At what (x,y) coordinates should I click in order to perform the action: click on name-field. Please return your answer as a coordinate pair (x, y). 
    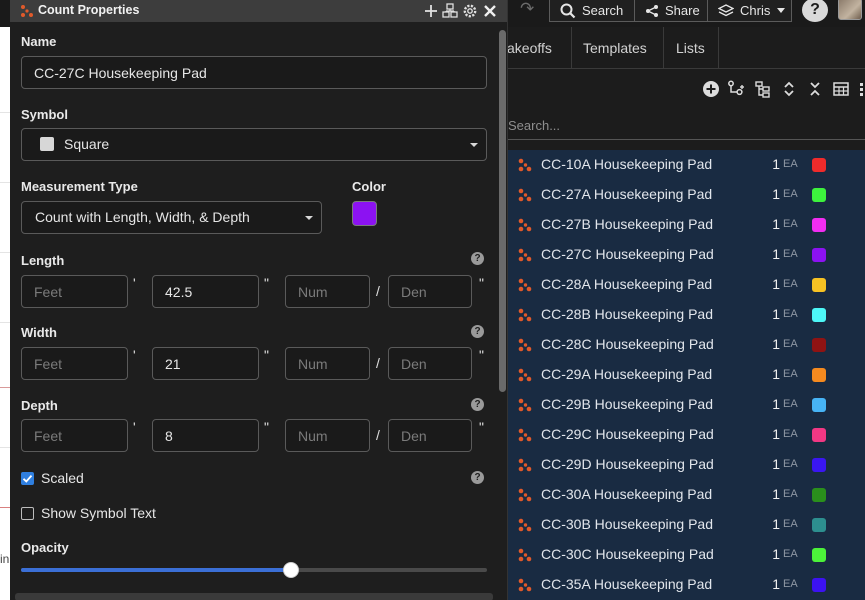
    Looking at the image, I should click on (254, 72).